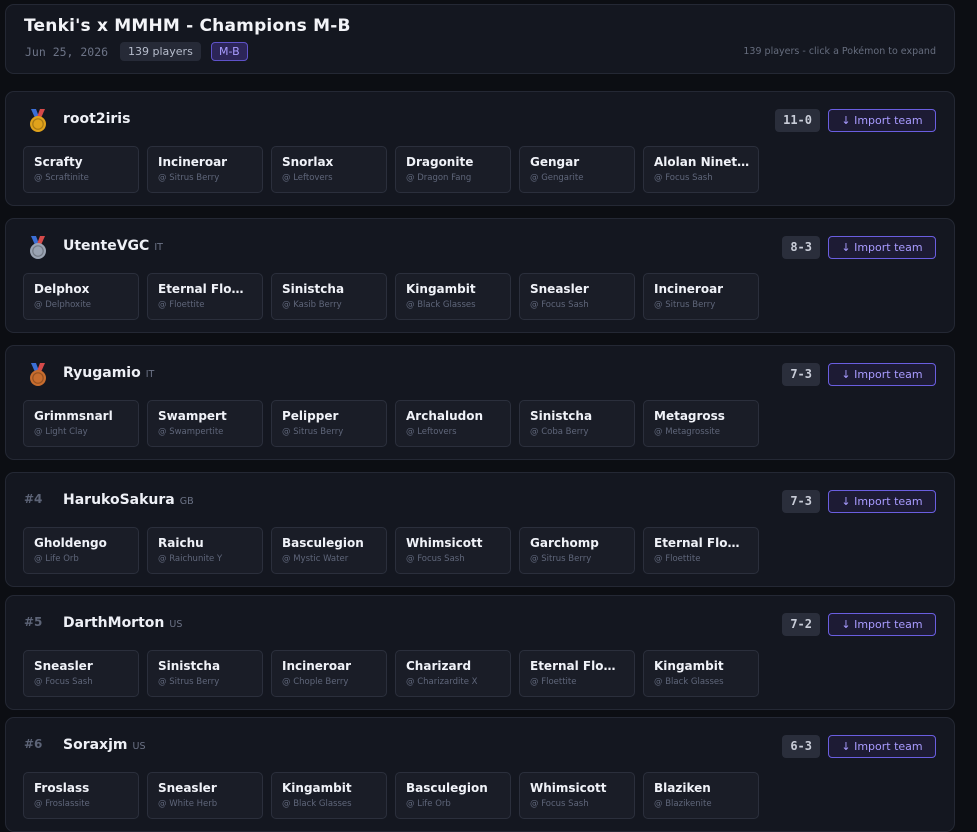 Image resolution: width=977 pixels, height=832 pixels. Describe the element at coordinates (315, 559) in the screenshot. I see `held-item: @ Mystic Water` at that location.